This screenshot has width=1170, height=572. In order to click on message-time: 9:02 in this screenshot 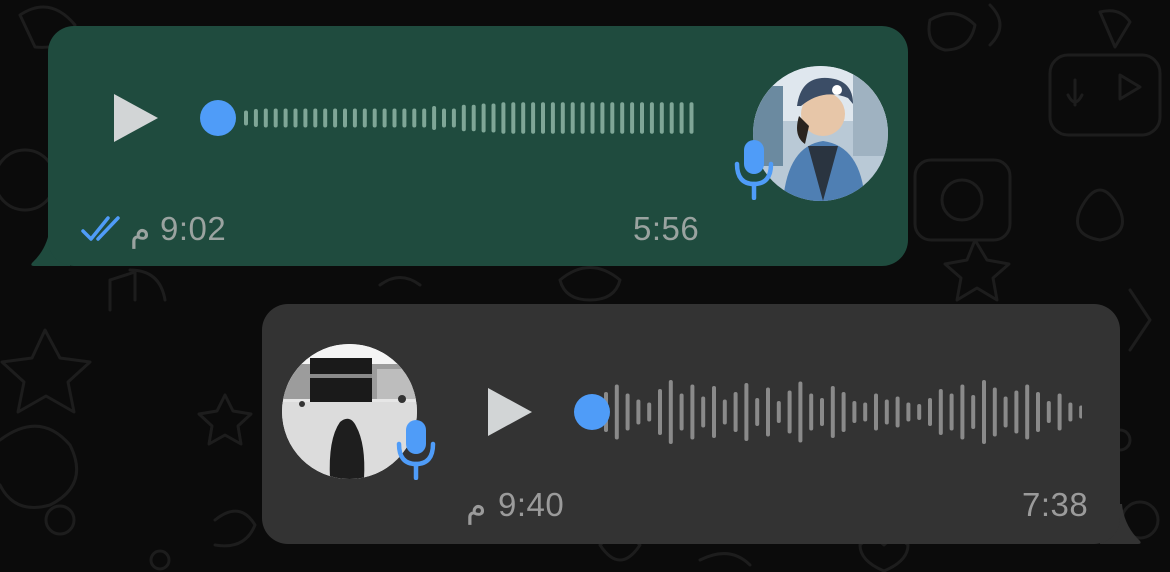, I will do `click(193, 228)`.